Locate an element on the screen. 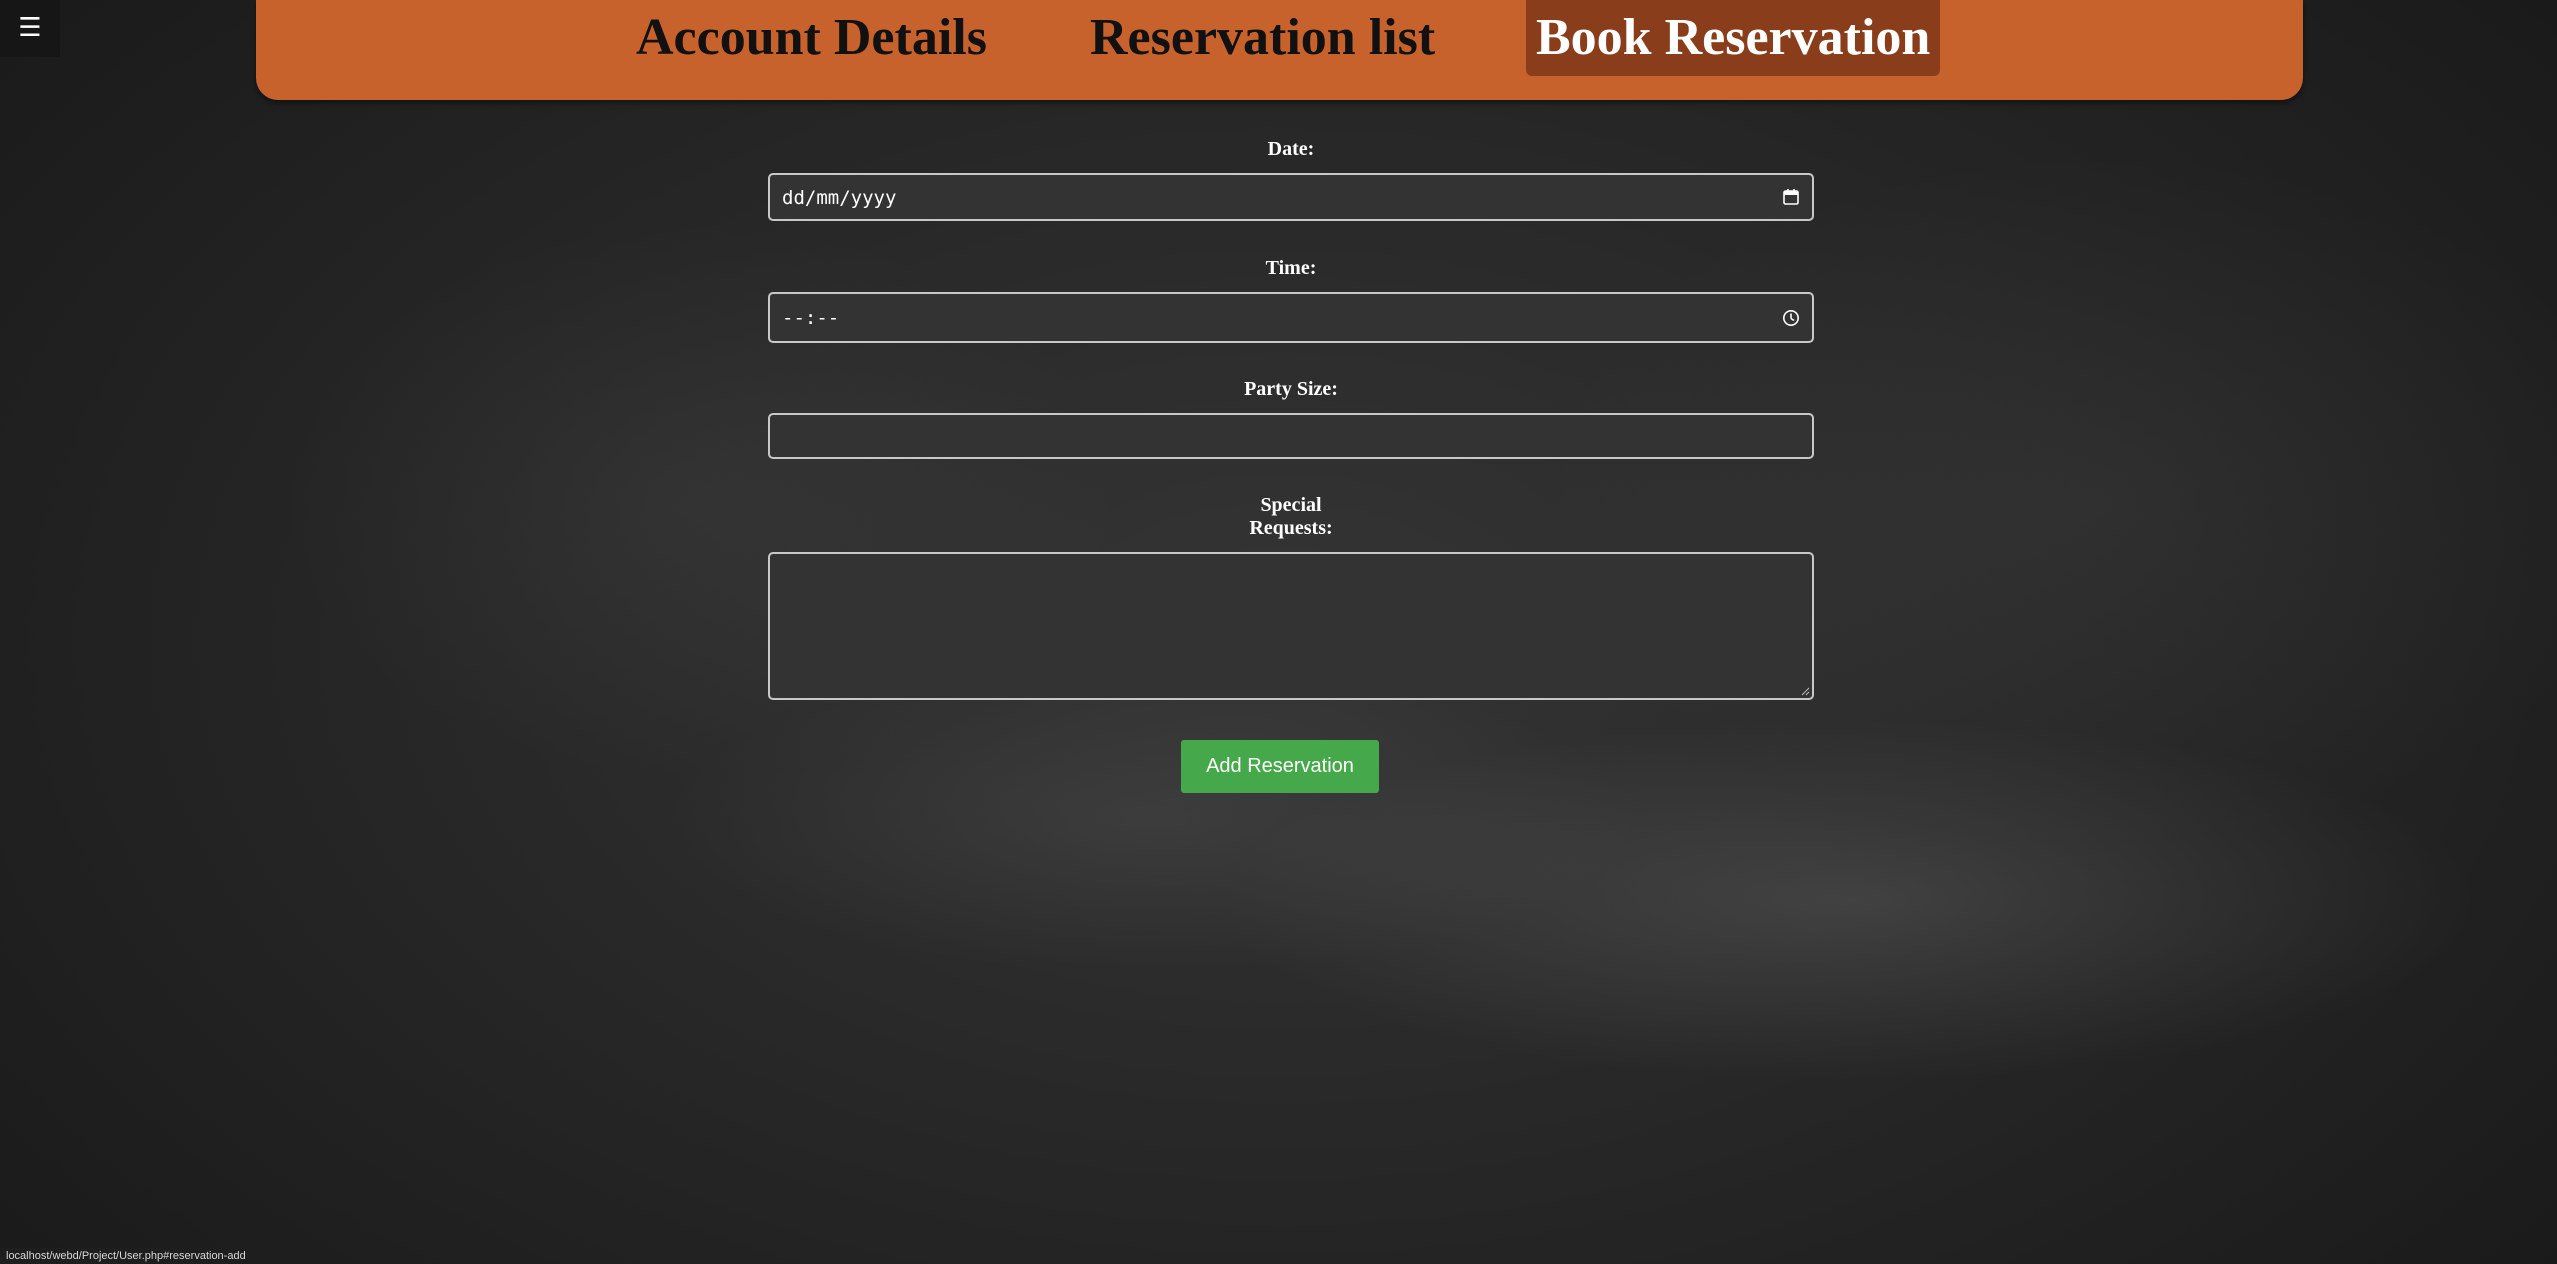  date-input: dd/mm/yyyy is located at coordinates (1291, 197).